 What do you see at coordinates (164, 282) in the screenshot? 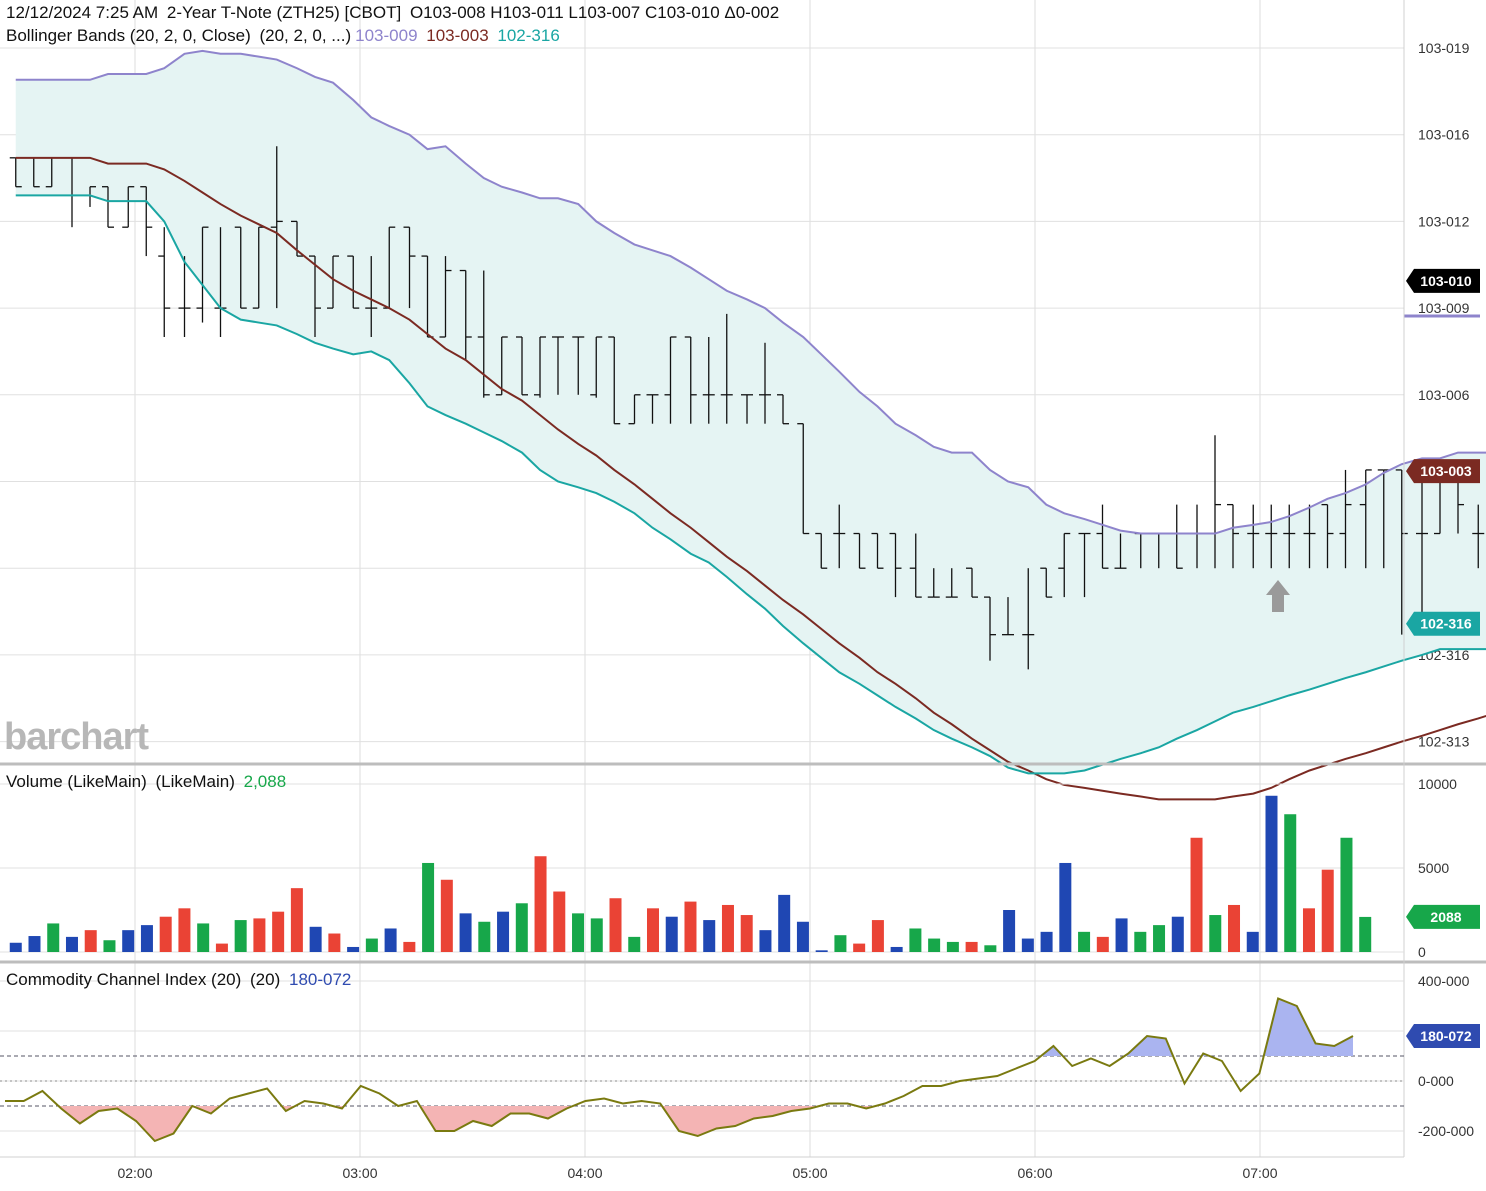
I see `ohlc-bar` at bounding box center [164, 282].